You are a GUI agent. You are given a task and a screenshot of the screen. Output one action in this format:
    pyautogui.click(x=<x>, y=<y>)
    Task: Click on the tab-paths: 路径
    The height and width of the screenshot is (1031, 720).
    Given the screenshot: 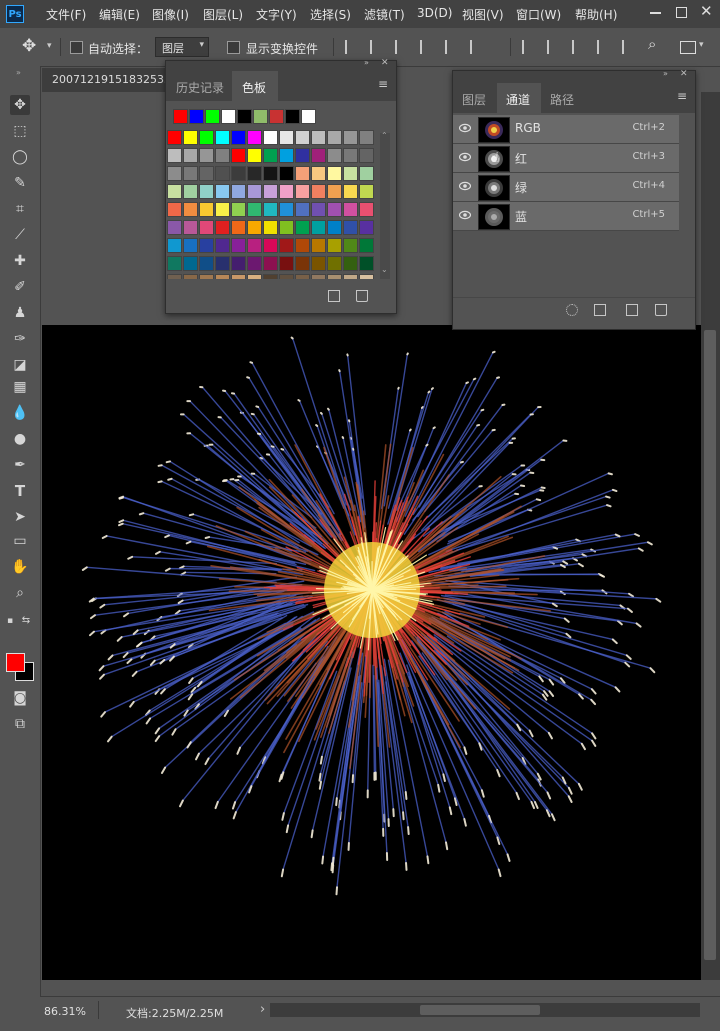 What is the action you would take?
    pyautogui.click(x=562, y=99)
    